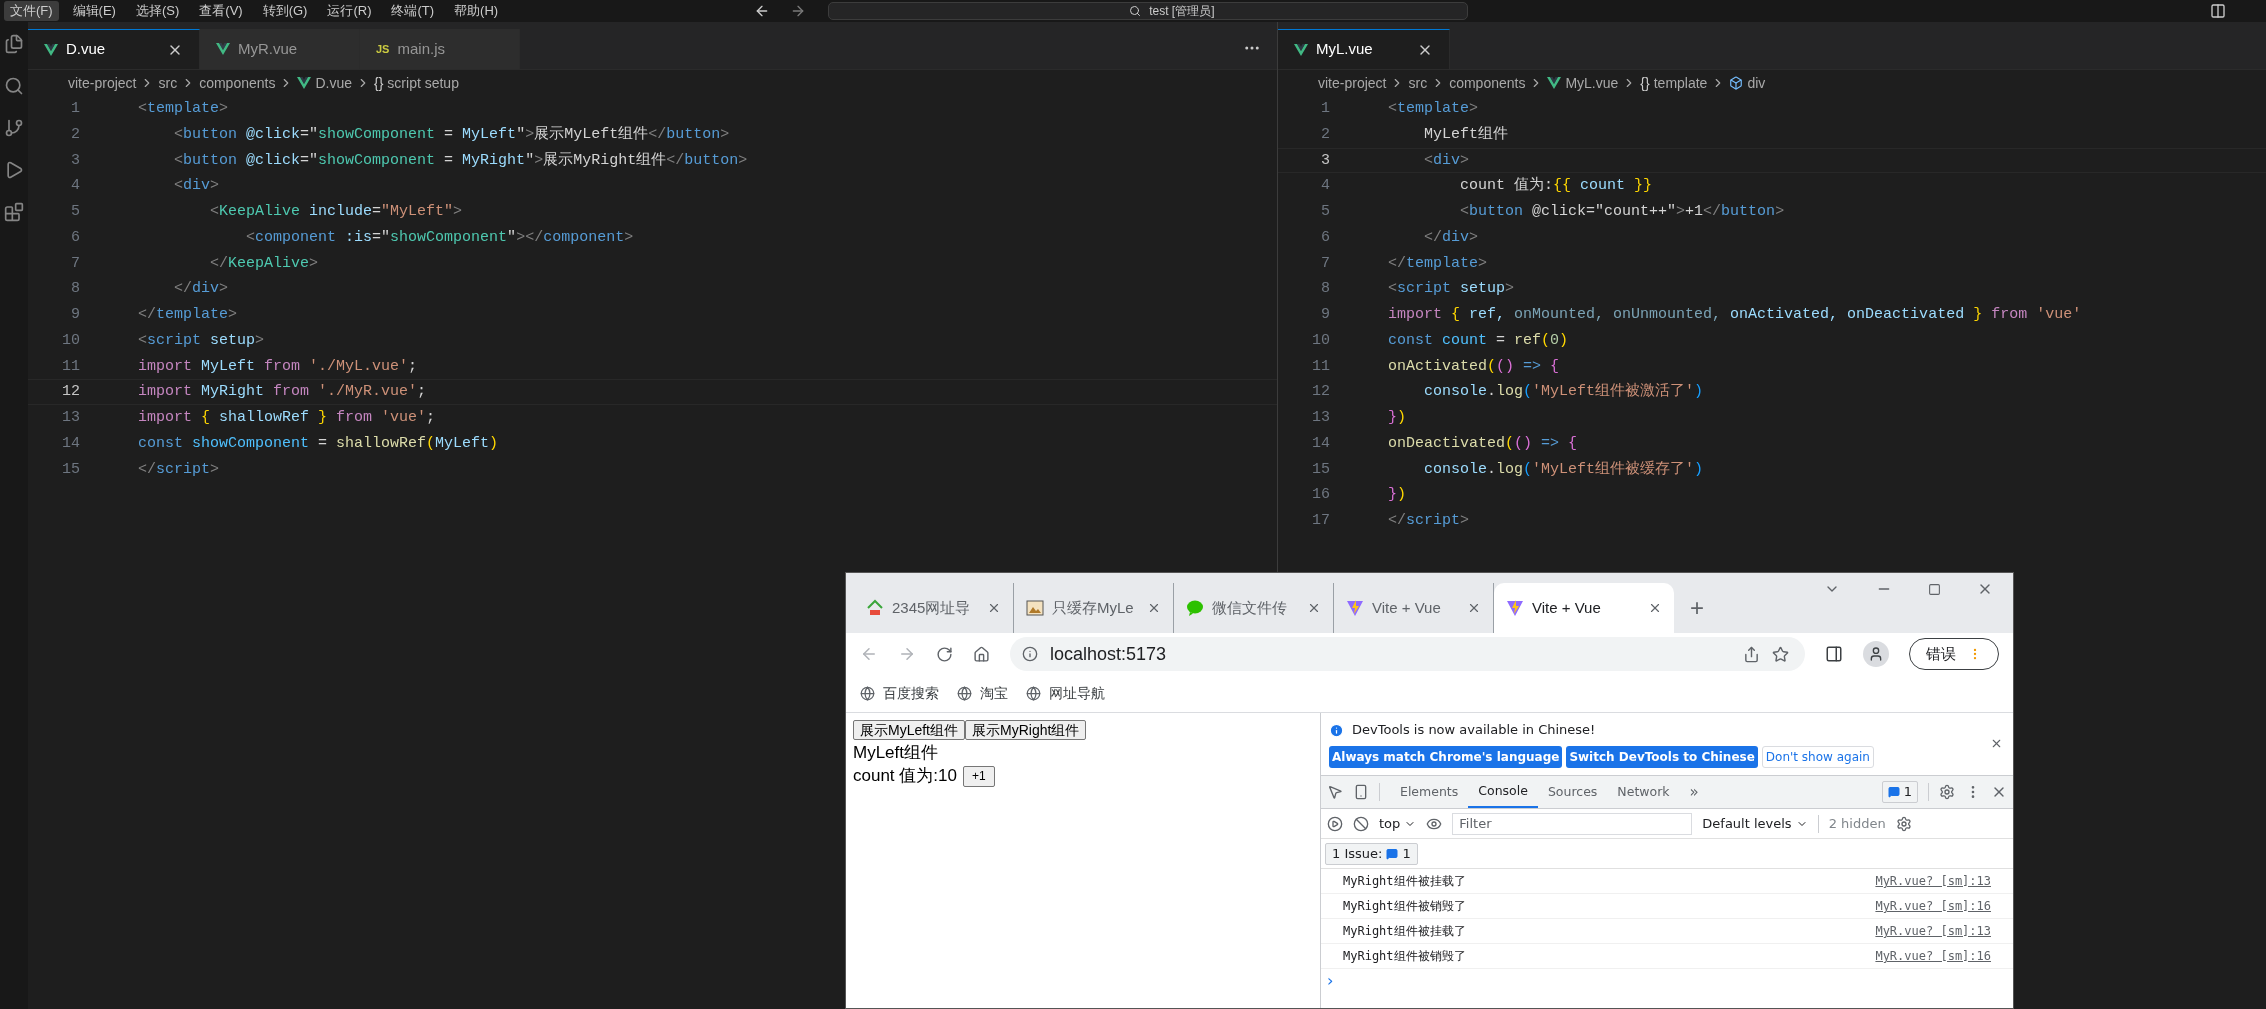  Describe the element at coordinates (1361, 823) in the screenshot. I see `clear-icon` at that location.